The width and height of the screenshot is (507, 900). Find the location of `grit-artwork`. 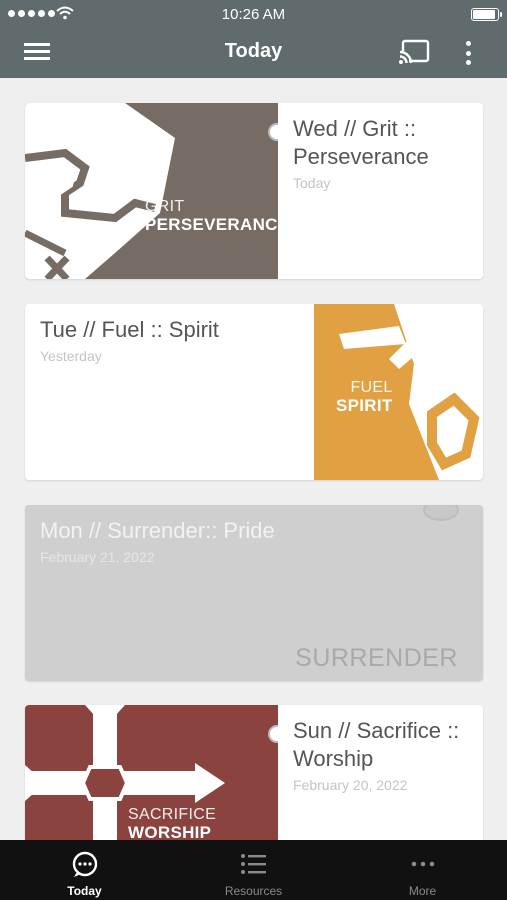

grit-artwork is located at coordinates (100, 191).